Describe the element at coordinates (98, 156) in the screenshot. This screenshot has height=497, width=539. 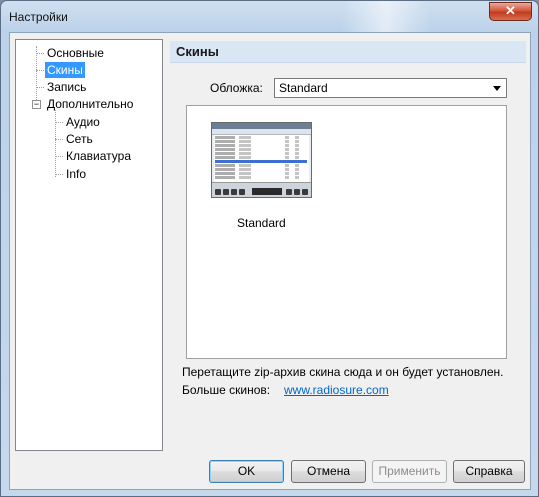
I see `tree-item-keyboard: Клавиатура` at that location.